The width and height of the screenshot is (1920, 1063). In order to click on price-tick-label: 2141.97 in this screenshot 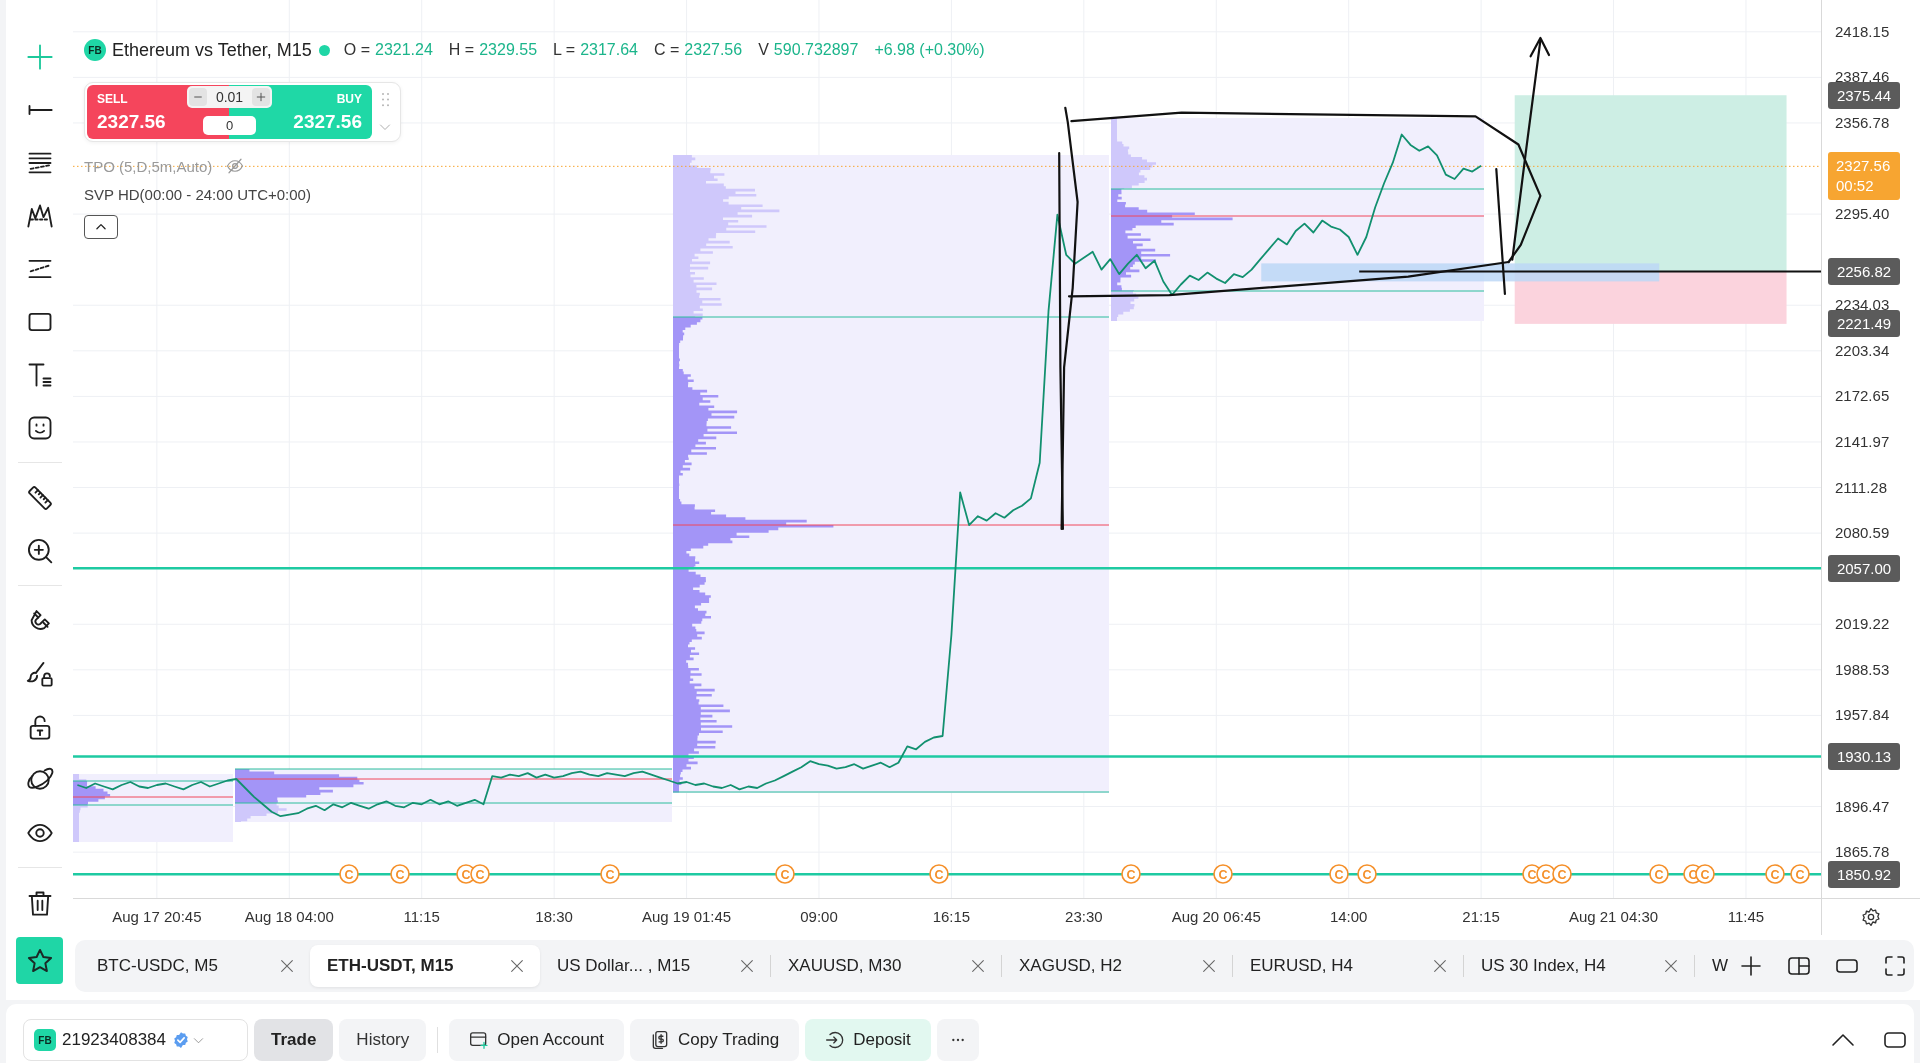, I will do `click(1862, 441)`.